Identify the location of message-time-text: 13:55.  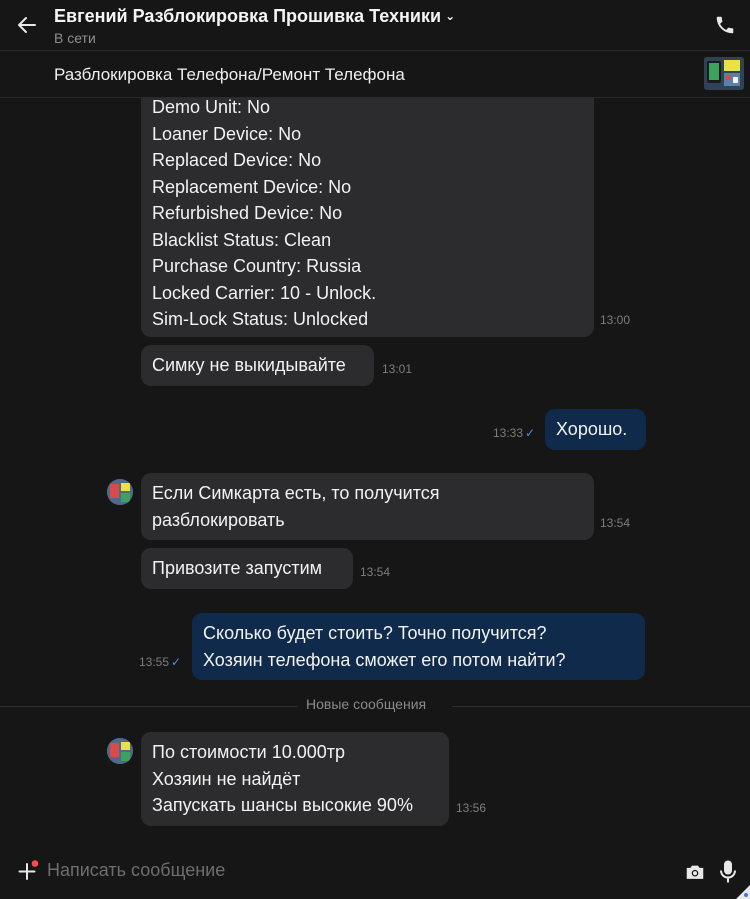
(154, 662).